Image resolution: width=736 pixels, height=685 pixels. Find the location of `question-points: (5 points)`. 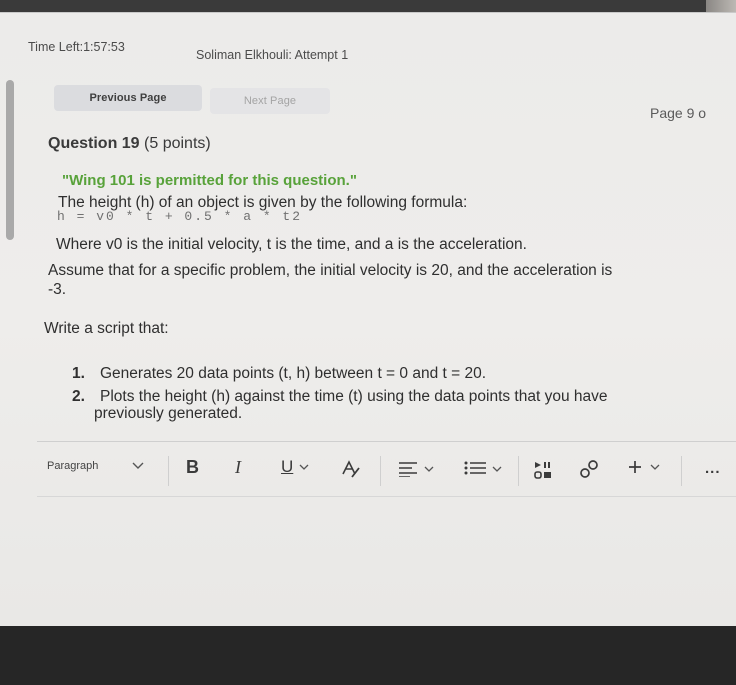

question-points: (5 points) is located at coordinates (177, 143).